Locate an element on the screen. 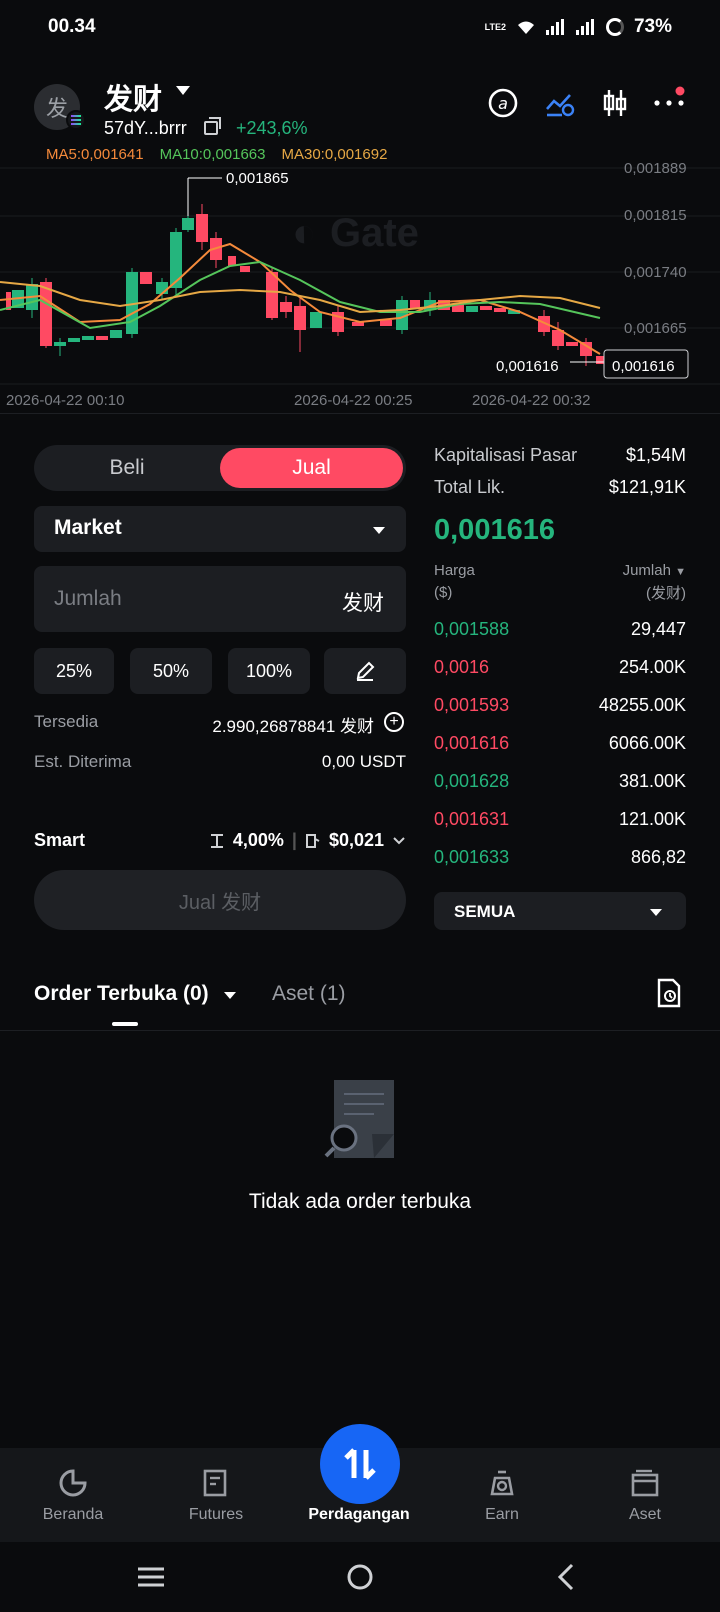 The height and width of the screenshot is (1612, 720). tab-assets: Aset (1) is located at coordinates (309, 994).